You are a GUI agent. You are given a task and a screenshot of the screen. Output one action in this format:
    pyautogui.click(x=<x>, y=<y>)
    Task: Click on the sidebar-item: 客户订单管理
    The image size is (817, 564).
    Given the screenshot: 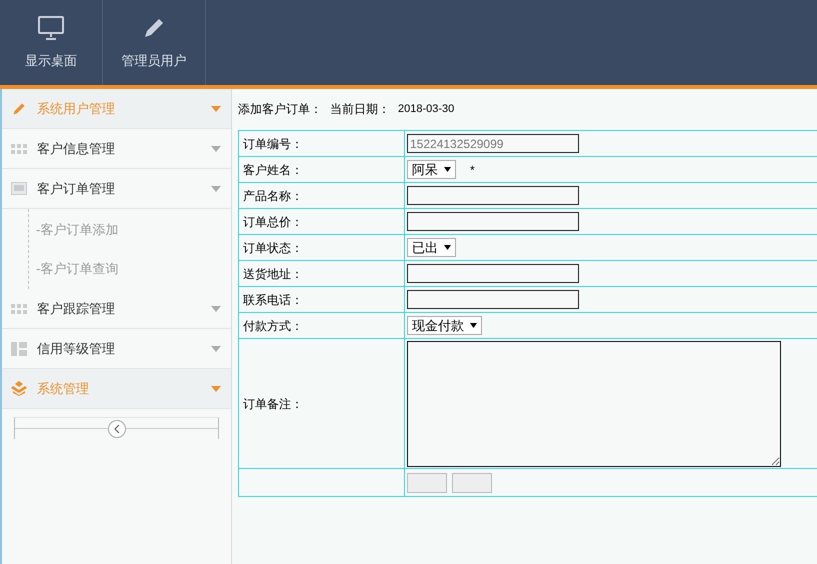 What is the action you would take?
    pyautogui.click(x=116, y=189)
    